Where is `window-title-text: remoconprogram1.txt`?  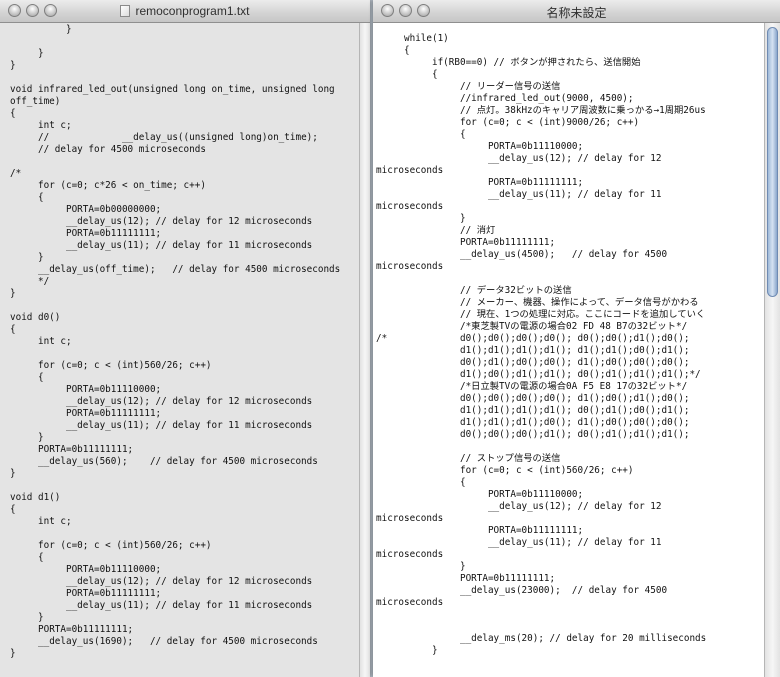 window-title-text: remoconprogram1.txt is located at coordinates (192, 11).